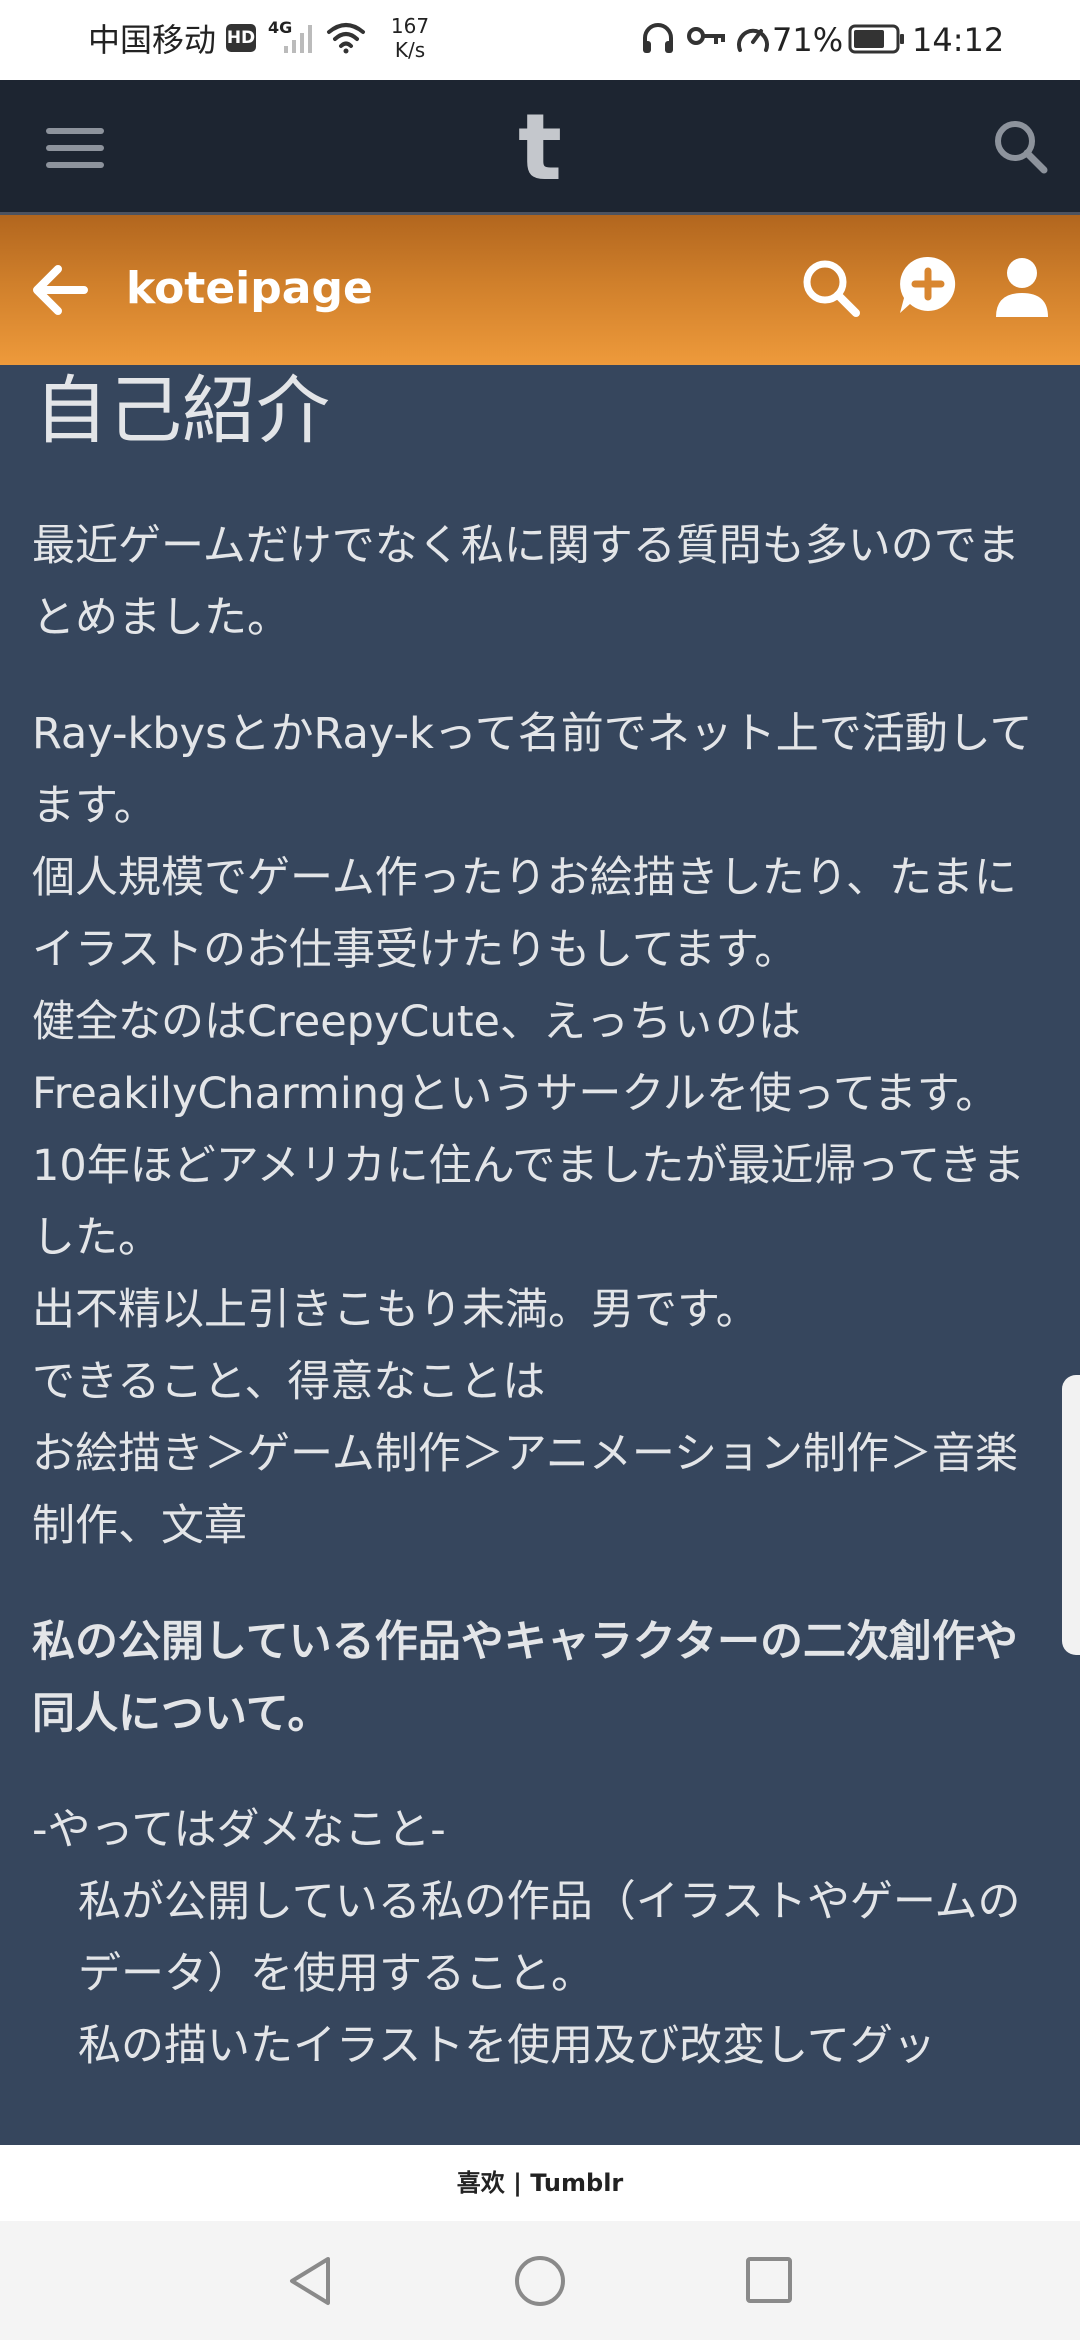 This screenshot has height=2340, width=1080. I want to click on post-paragraph: 10年ほどアメリカに住んでましたが最近帰ってきました。, so click(528, 1202).